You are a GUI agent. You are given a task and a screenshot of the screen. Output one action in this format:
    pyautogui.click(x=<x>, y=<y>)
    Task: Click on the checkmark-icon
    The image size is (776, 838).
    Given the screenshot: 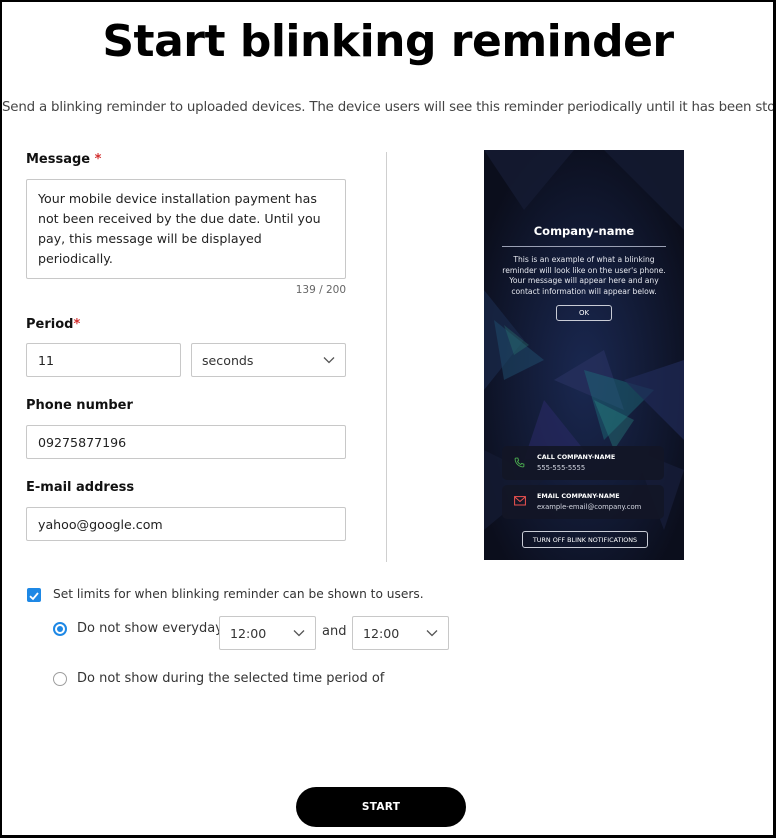 What is the action you would take?
    pyautogui.click(x=34, y=596)
    